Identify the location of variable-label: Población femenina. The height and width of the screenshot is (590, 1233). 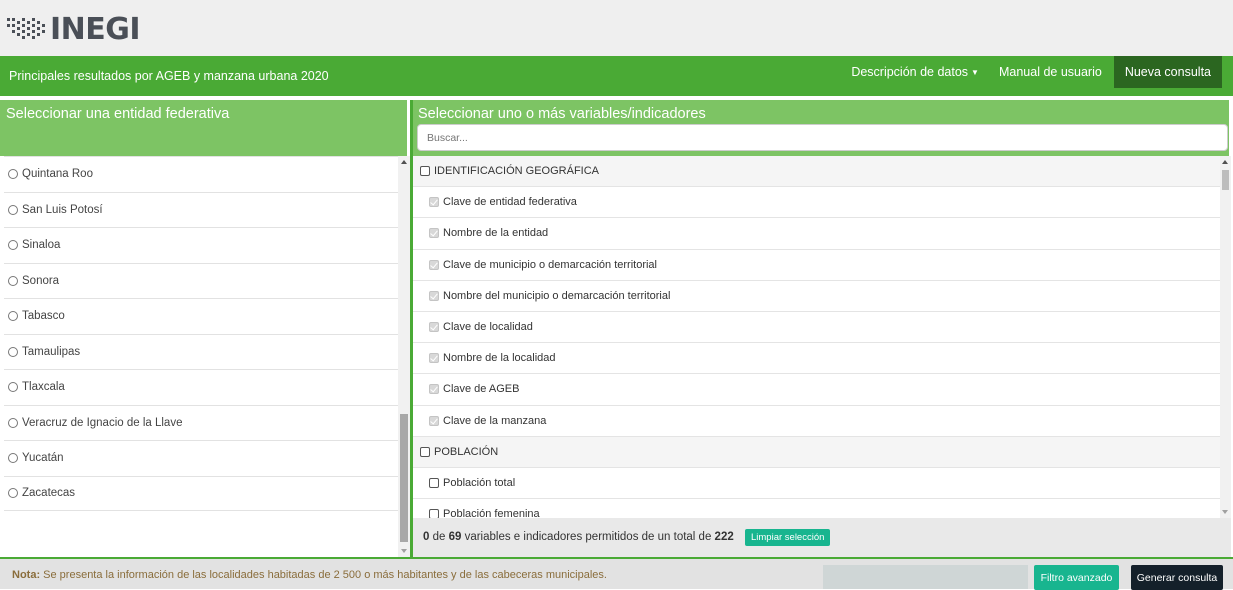
(491, 513).